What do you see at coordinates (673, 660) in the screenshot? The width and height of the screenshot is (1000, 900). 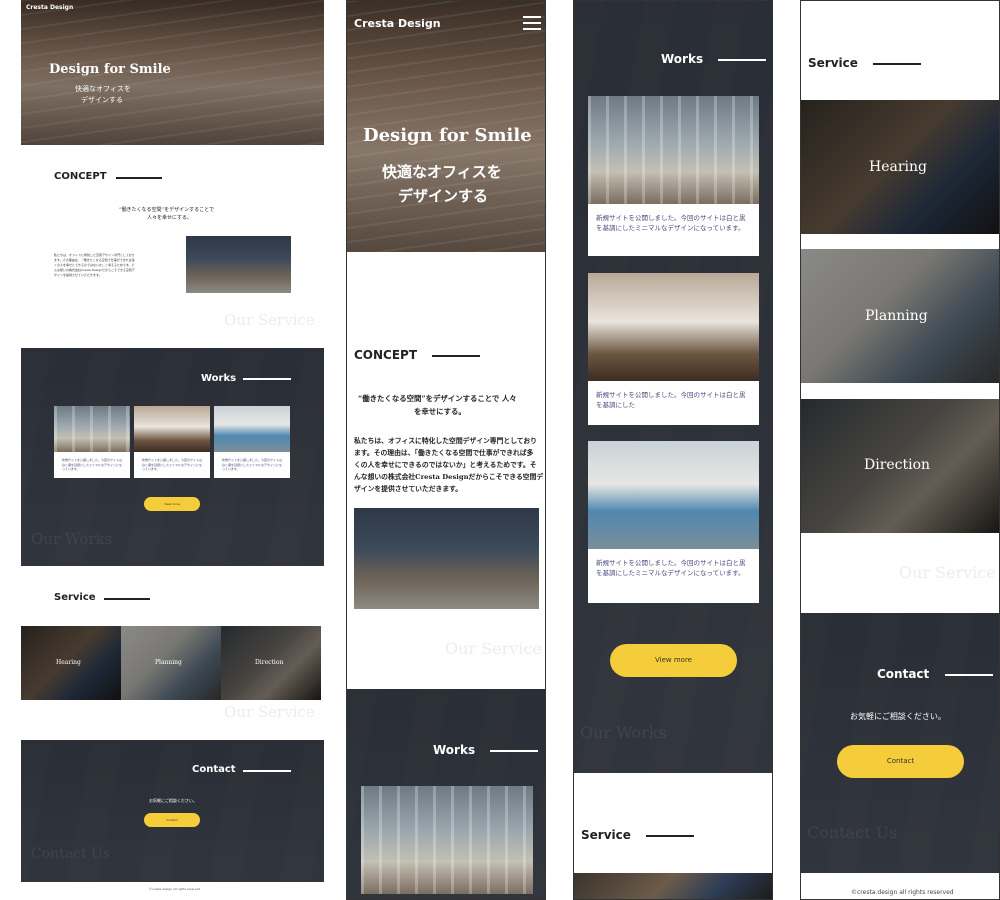 I see `view-more-button-mobile: View more` at bounding box center [673, 660].